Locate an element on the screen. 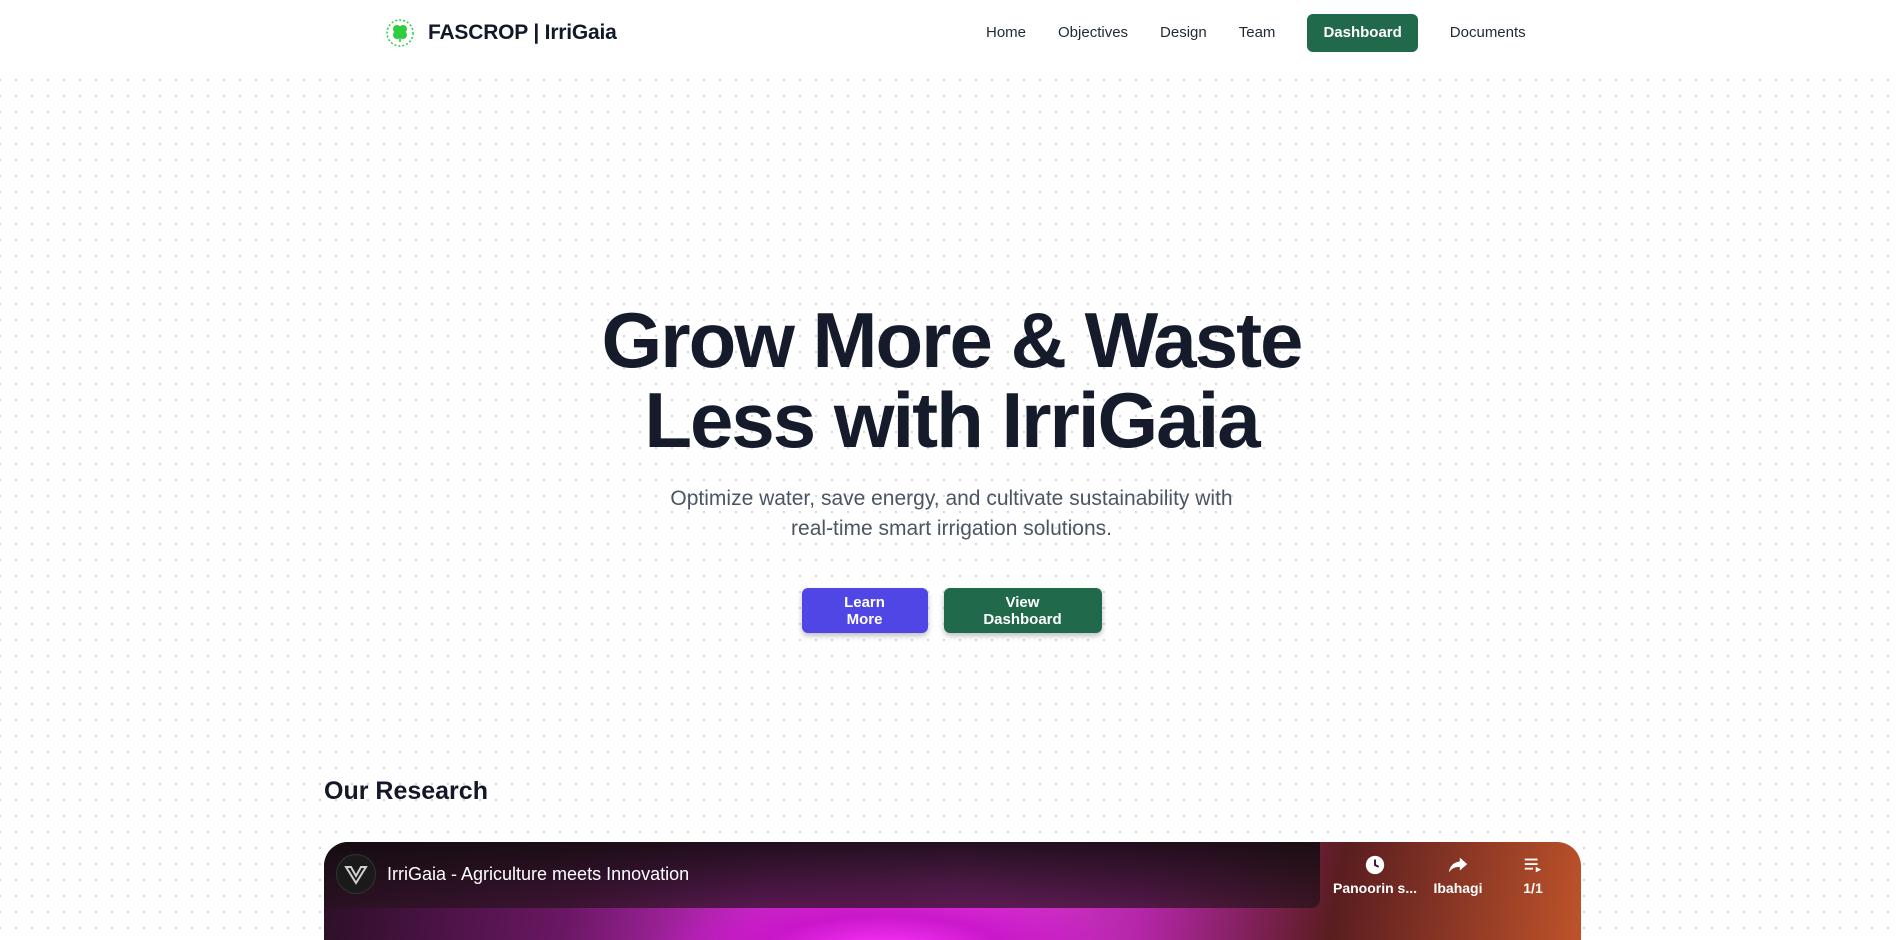  video-actions: Panoorin s... Ibahagi 1/1 is located at coordinates (1443, 875).